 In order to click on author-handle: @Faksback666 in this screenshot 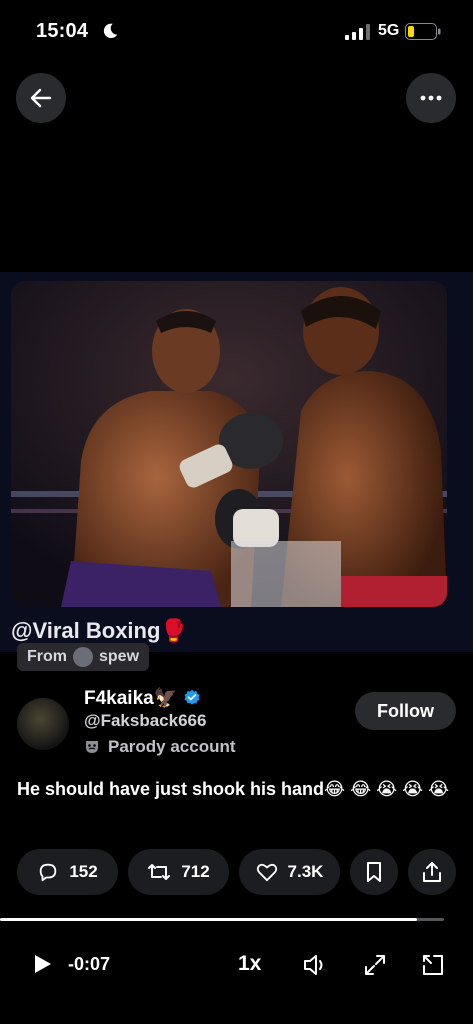, I will do `click(145, 721)`.